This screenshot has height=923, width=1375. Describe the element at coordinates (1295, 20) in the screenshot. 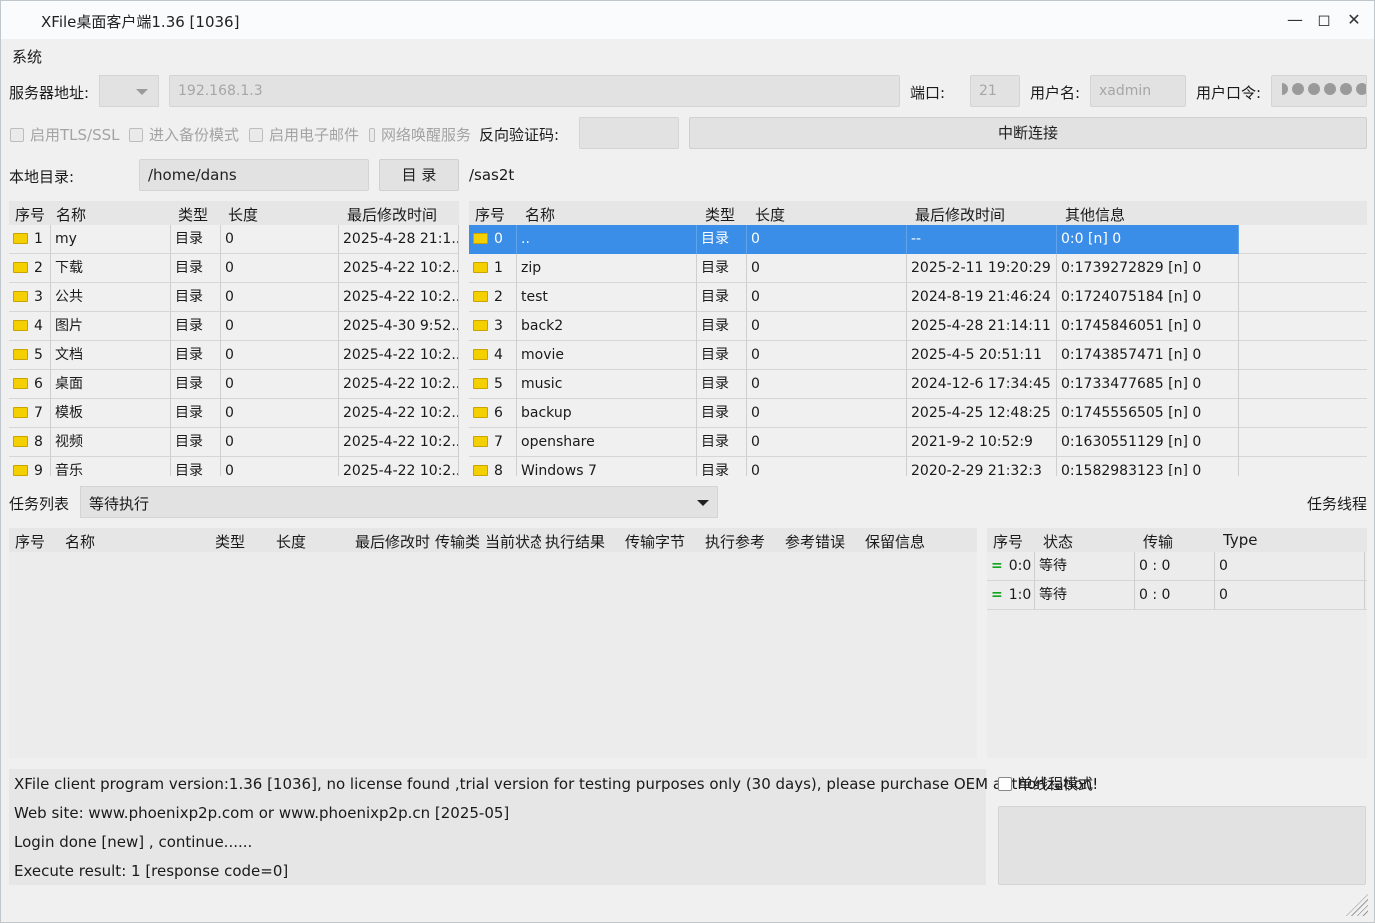

I see `minimize-icon: —` at that location.